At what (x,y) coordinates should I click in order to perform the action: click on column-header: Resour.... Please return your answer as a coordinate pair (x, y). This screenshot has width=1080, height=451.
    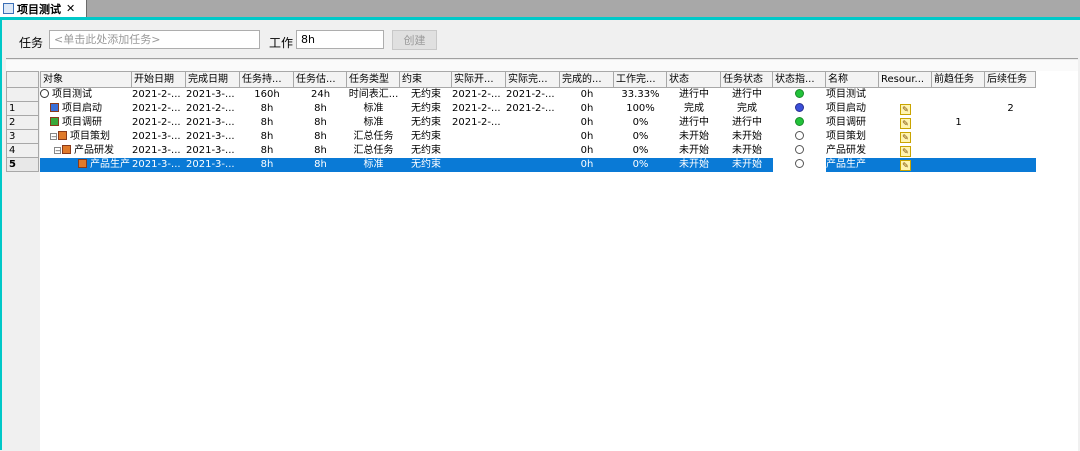
    Looking at the image, I should click on (905, 79).